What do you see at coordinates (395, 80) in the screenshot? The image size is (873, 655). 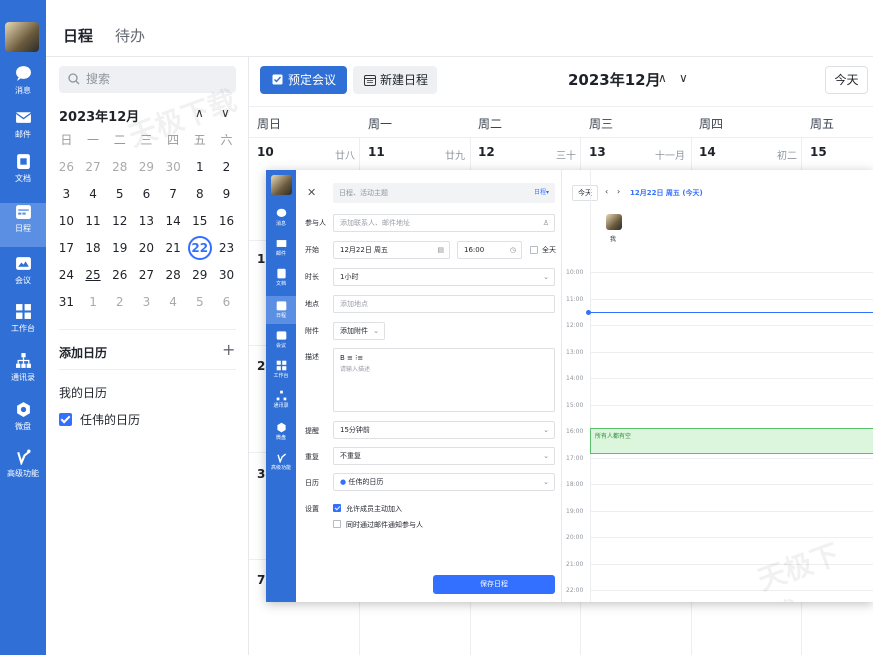 I see `new-event-button: 新建日程` at bounding box center [395, 80].